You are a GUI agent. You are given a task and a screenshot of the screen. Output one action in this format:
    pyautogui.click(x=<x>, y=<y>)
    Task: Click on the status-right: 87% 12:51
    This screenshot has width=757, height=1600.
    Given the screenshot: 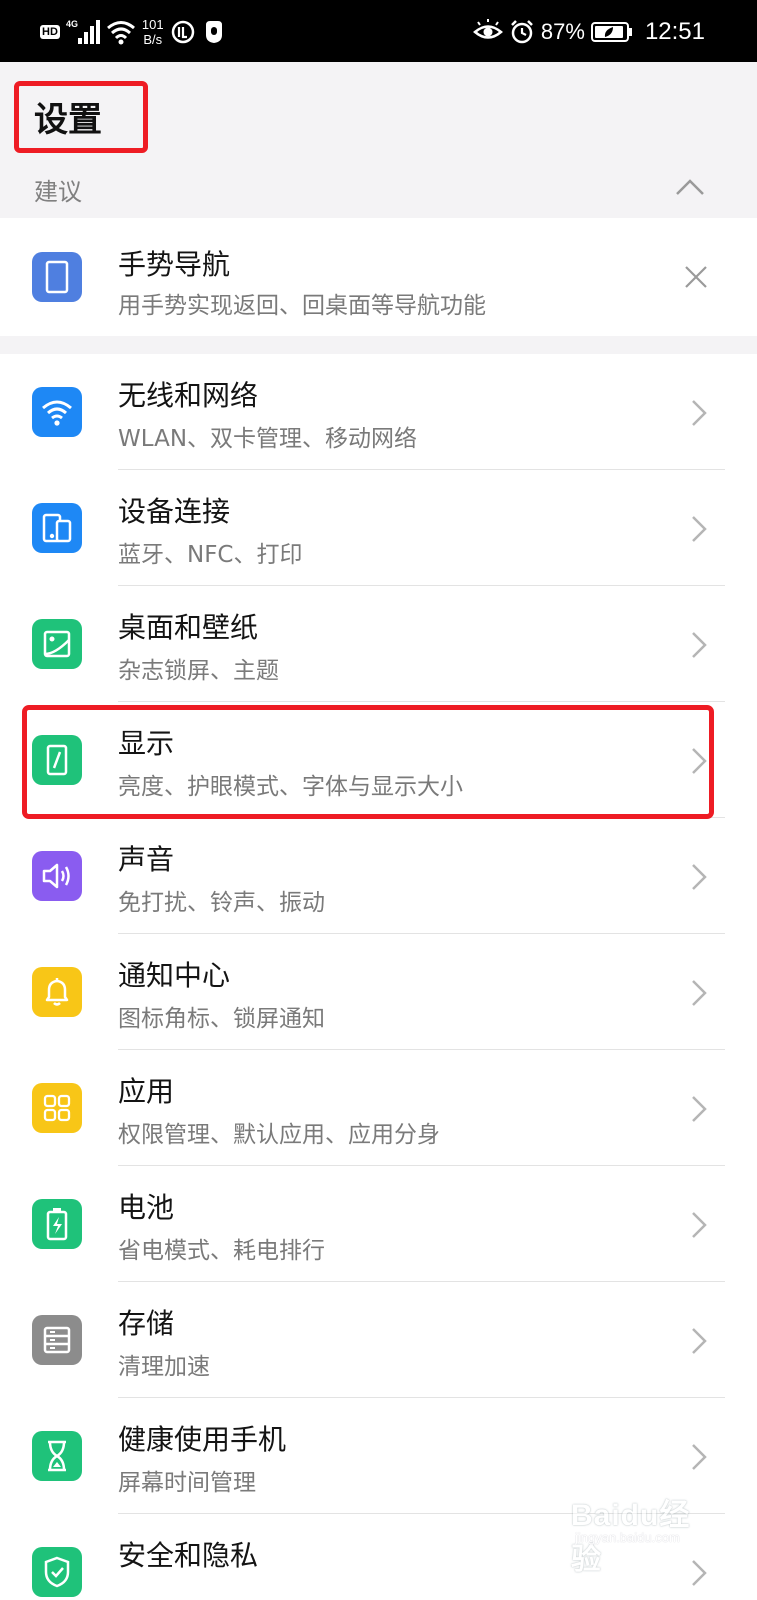 What is the action you would take?
    pyautogui.click(x=588, y=32)
    